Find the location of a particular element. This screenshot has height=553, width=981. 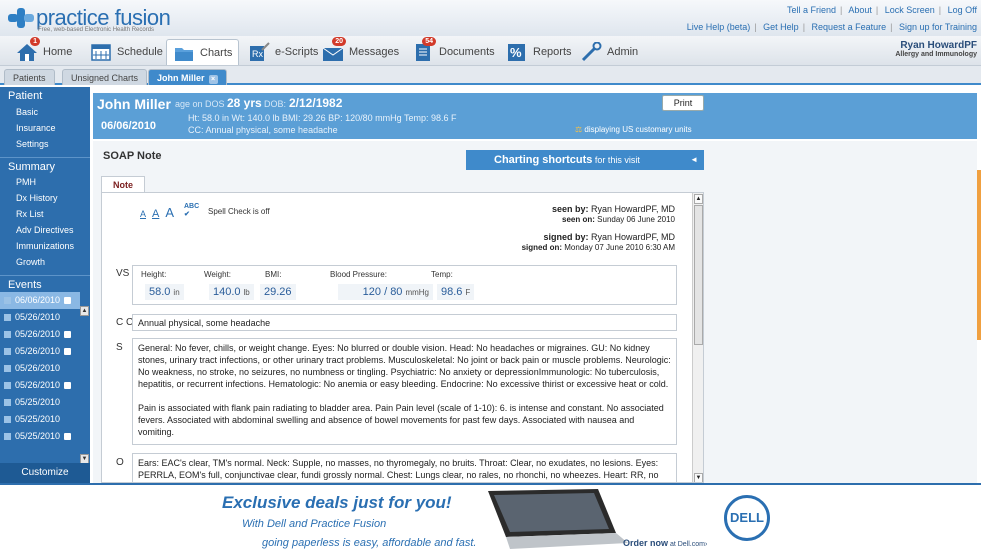

scroll-thumb is located at coordinates (698, 275).